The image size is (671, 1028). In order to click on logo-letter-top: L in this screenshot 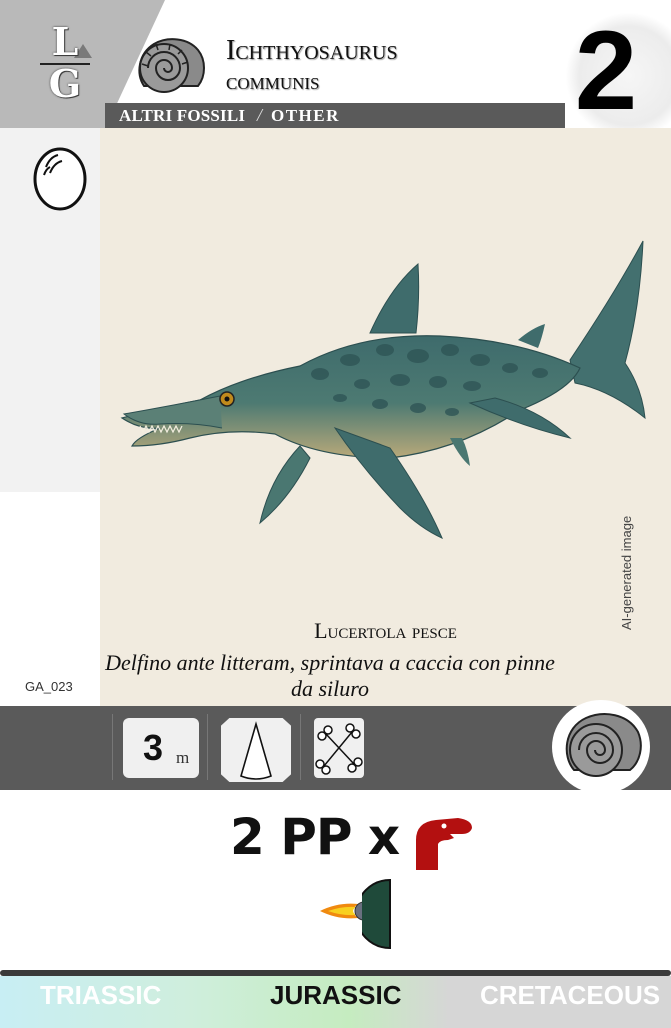, I will do `click(65, 41)`.